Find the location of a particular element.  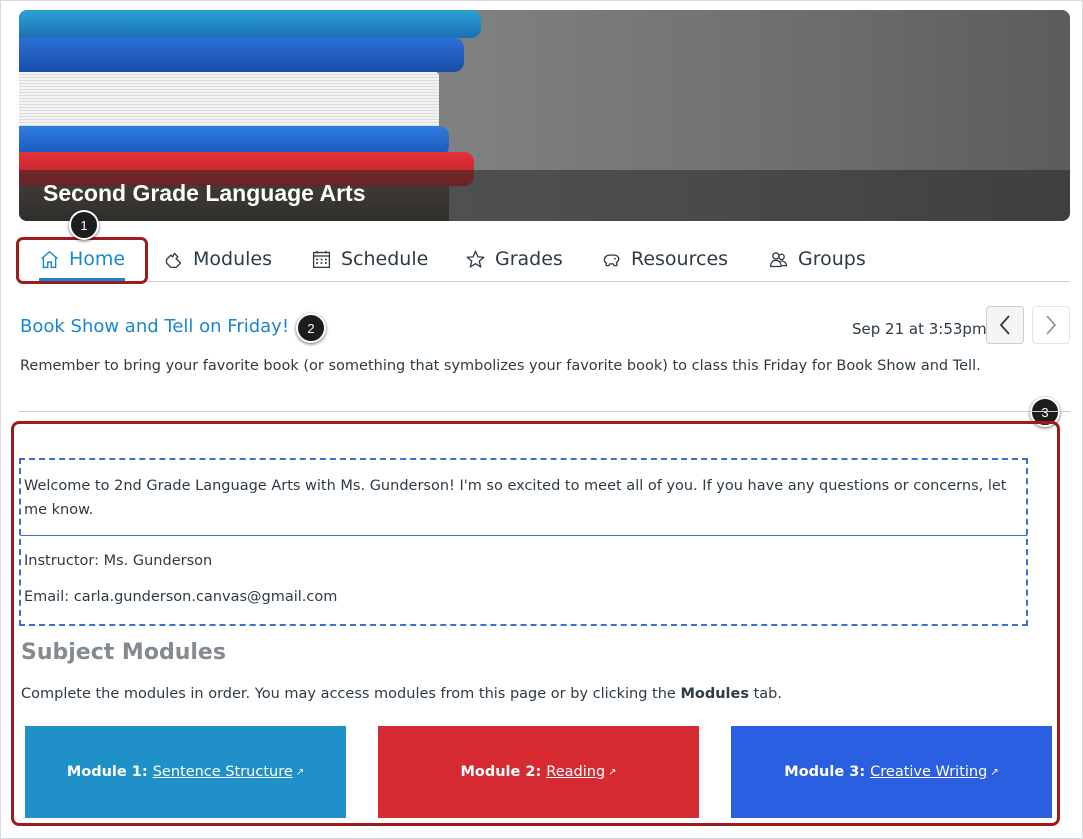

tab-label: Grades is located at coordinates (529, 259).